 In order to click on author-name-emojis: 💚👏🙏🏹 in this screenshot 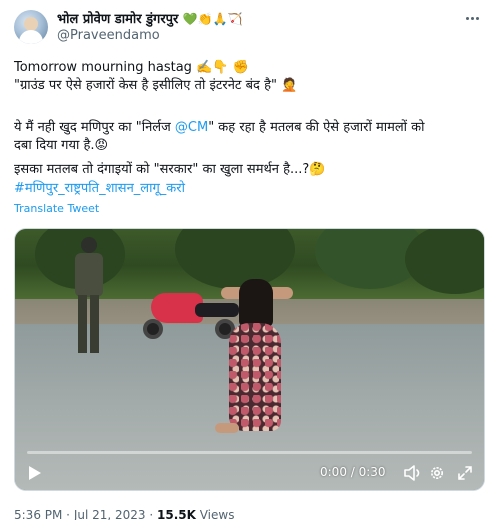, I will do `click(212, 19)`.